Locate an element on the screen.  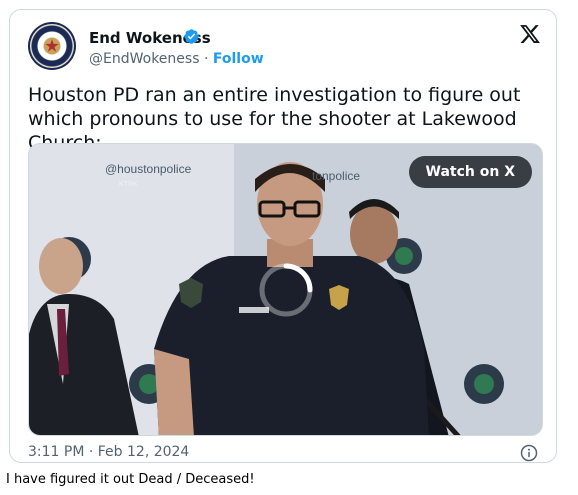
handle-row: @EndWokeness · Follow is located at coordinates (176, 59).